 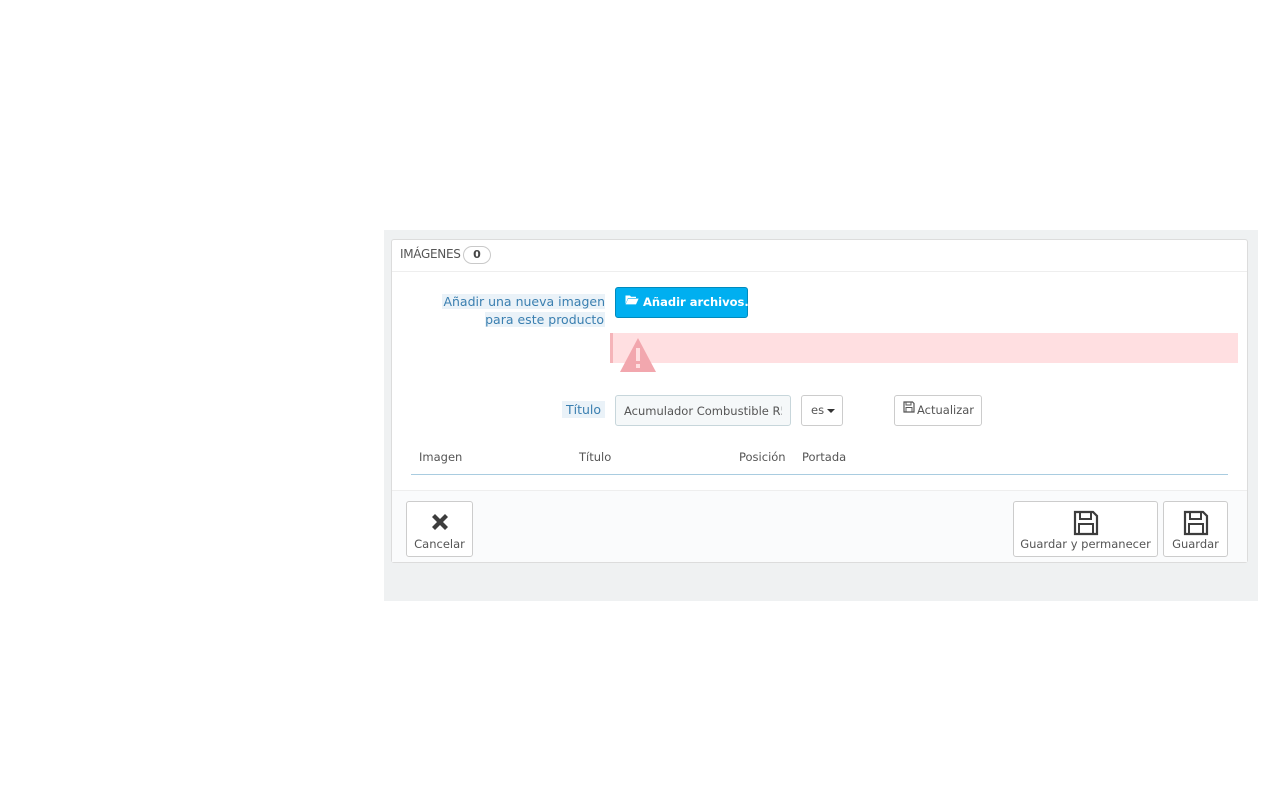 What do you see at coordinates (595, 457) in the screenshot?
I see `column-header-title: Título` at bounding box center [595, 457].